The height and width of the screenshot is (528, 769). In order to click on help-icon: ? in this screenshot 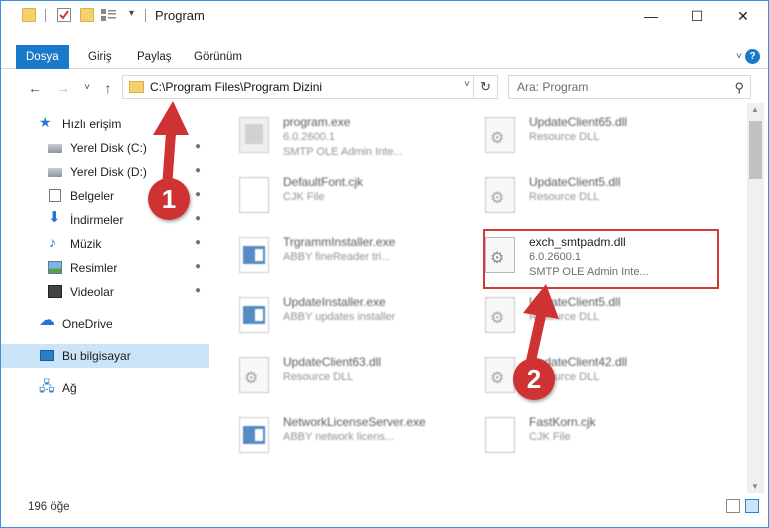, I will do `click(752, 56)`.